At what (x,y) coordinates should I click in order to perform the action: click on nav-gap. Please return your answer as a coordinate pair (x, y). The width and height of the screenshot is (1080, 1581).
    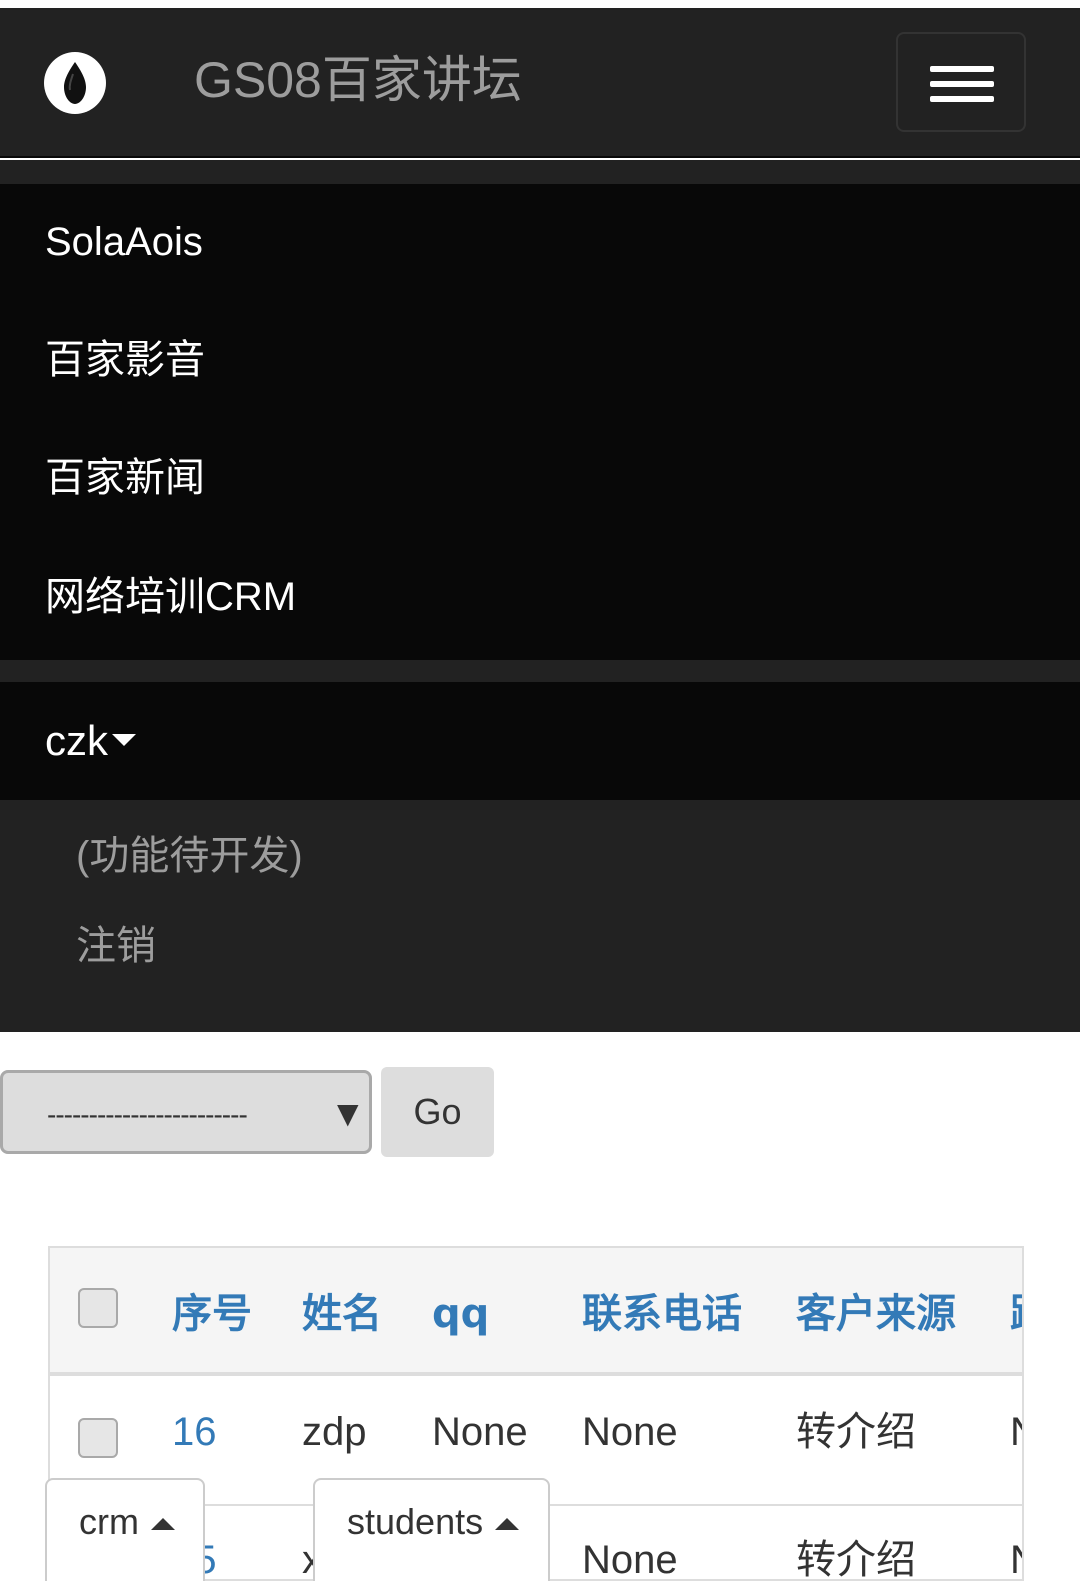
    Looking at the image, I should click on (540, 172).